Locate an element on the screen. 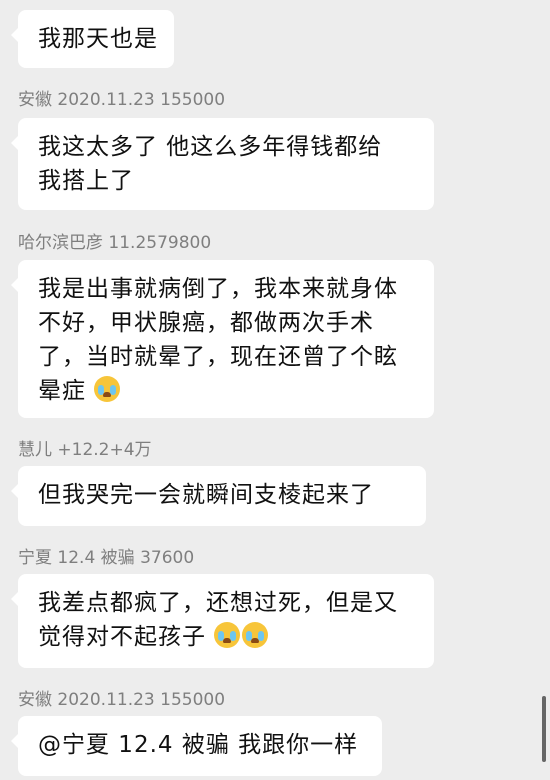 This screenshot has height=780, width=550. message-bubble: 我那天也是 is located at coordinates (92, 39).